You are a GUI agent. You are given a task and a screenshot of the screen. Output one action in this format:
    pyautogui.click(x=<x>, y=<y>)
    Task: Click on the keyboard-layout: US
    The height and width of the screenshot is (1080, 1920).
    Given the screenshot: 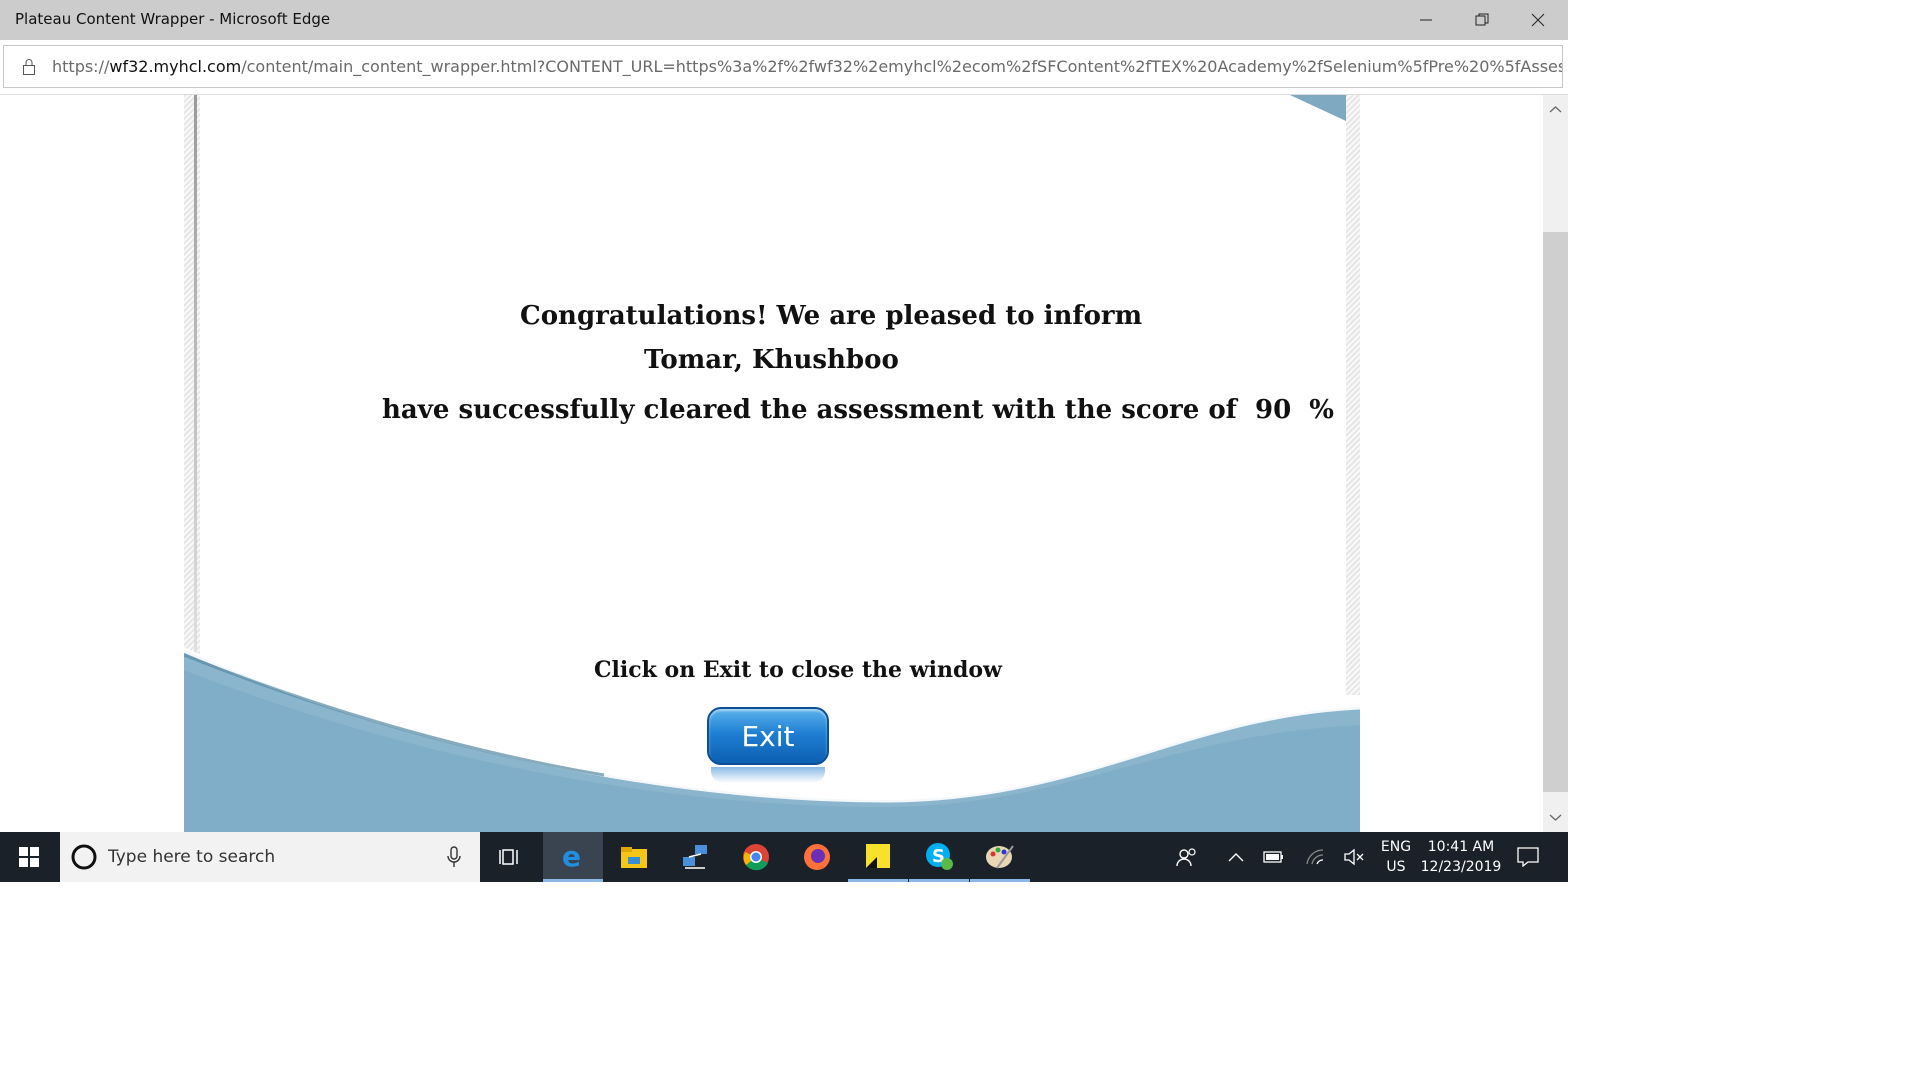 What is the action you would take?
    pyautogui.click(x=1396, y=867)
    